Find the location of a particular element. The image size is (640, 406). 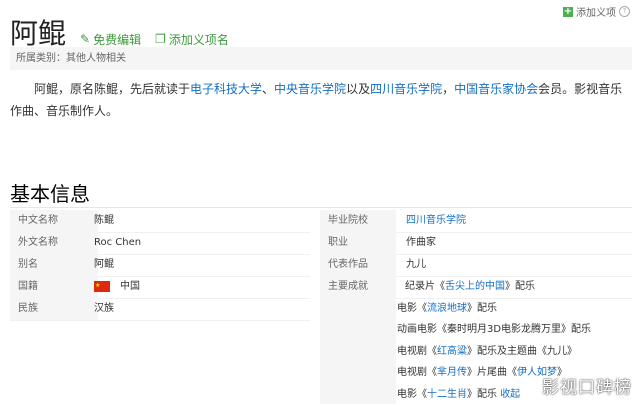

edit-button: ✎ 免费编辑 is located at coordinates (110, 39).